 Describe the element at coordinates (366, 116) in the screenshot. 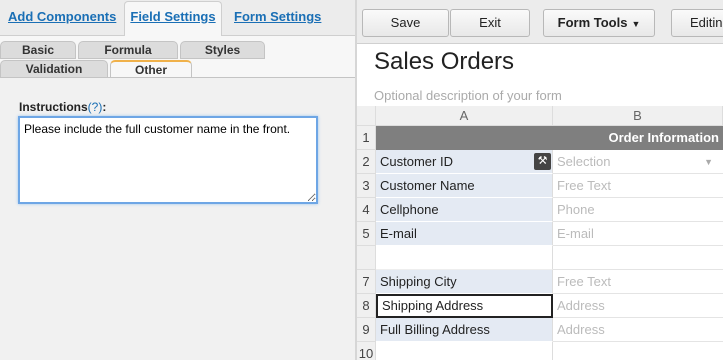

I see `grid-corner` at that location.